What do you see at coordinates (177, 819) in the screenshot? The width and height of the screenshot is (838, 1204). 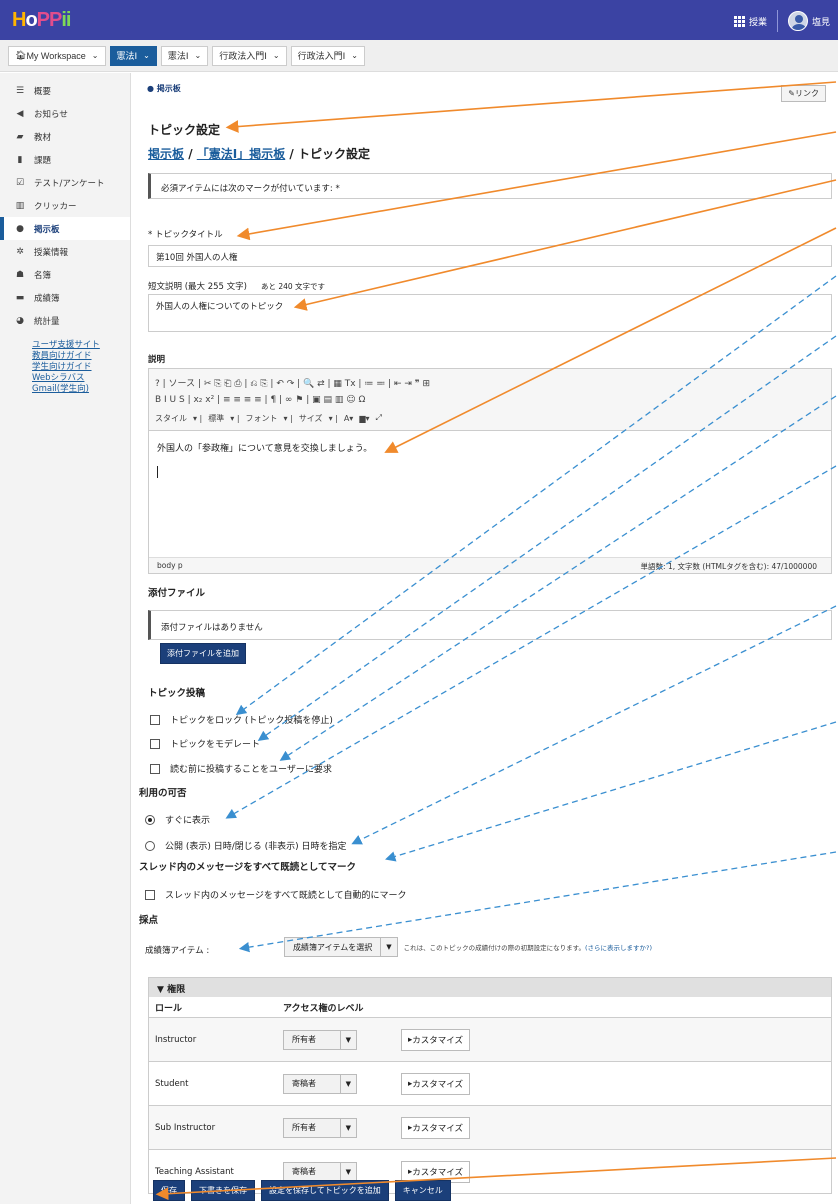 I see `show-now-option: すぐに表示` at bounding box center [177, 819].